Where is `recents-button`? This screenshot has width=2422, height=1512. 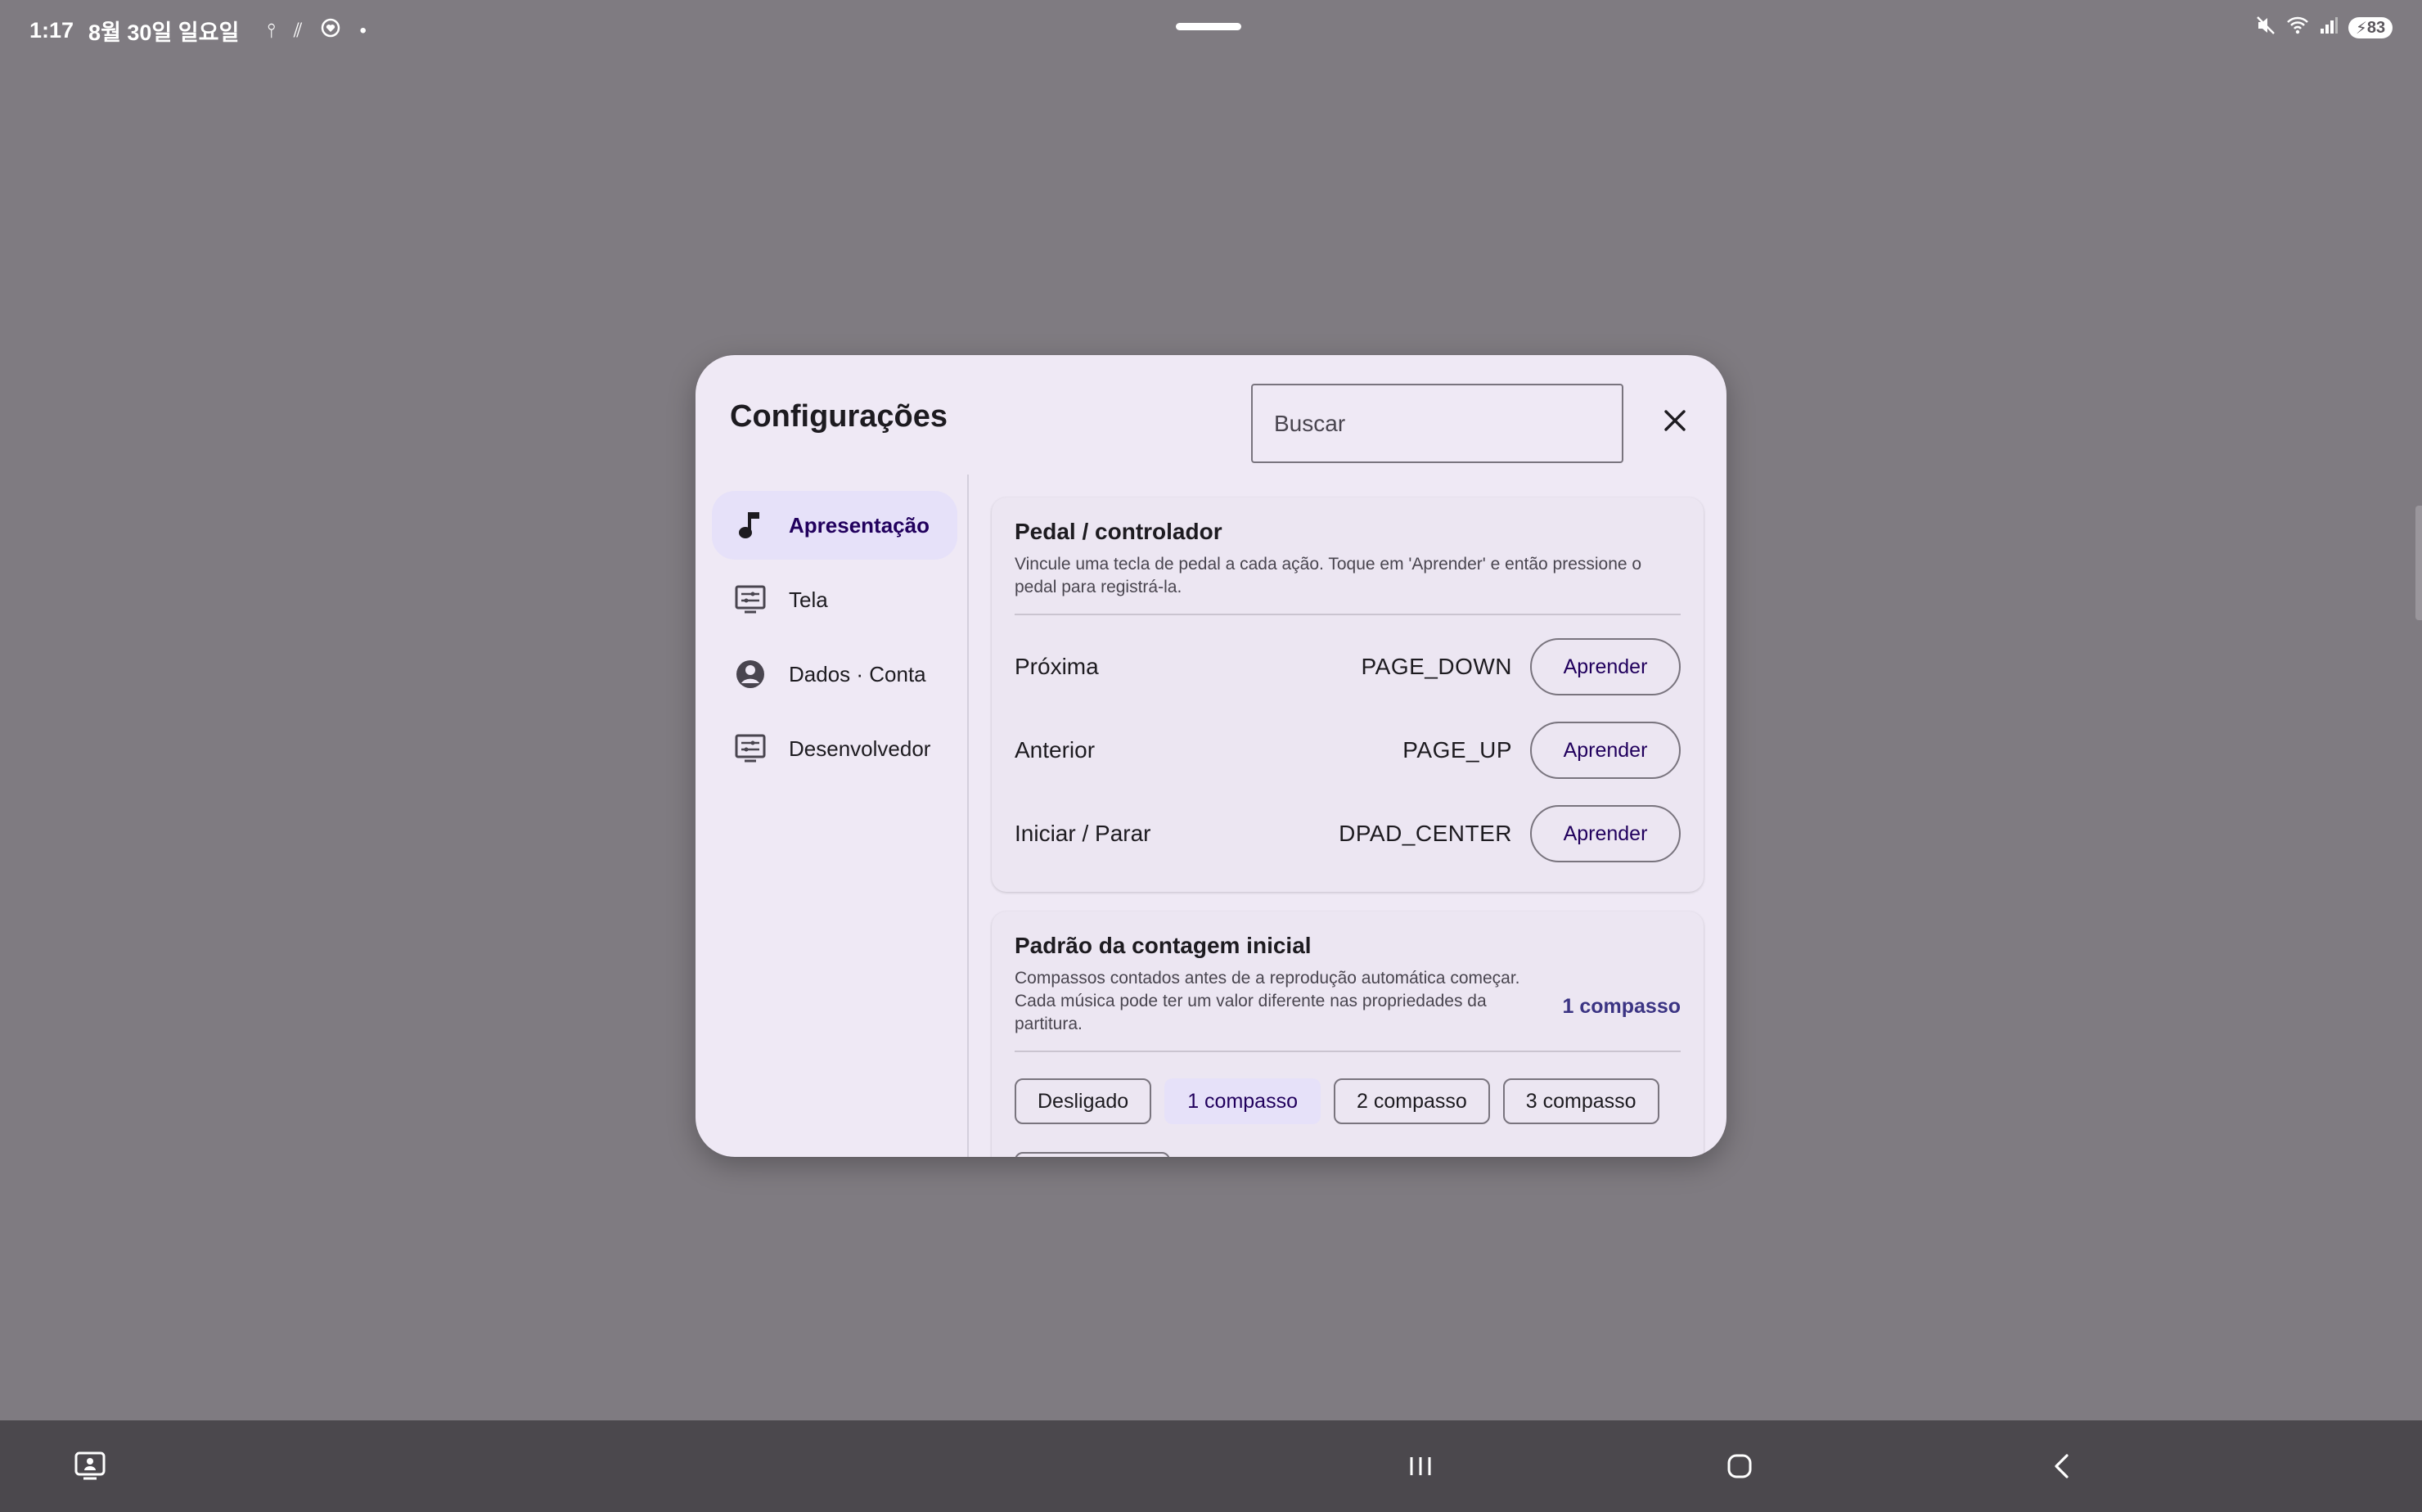 recents-button is located at coordinates (1420, 1466).